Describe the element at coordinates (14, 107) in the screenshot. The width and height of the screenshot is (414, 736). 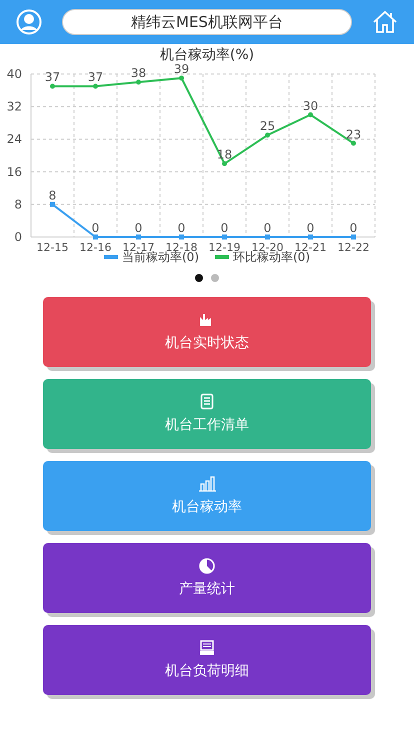
I see `y-tick-label: 32` at that location.